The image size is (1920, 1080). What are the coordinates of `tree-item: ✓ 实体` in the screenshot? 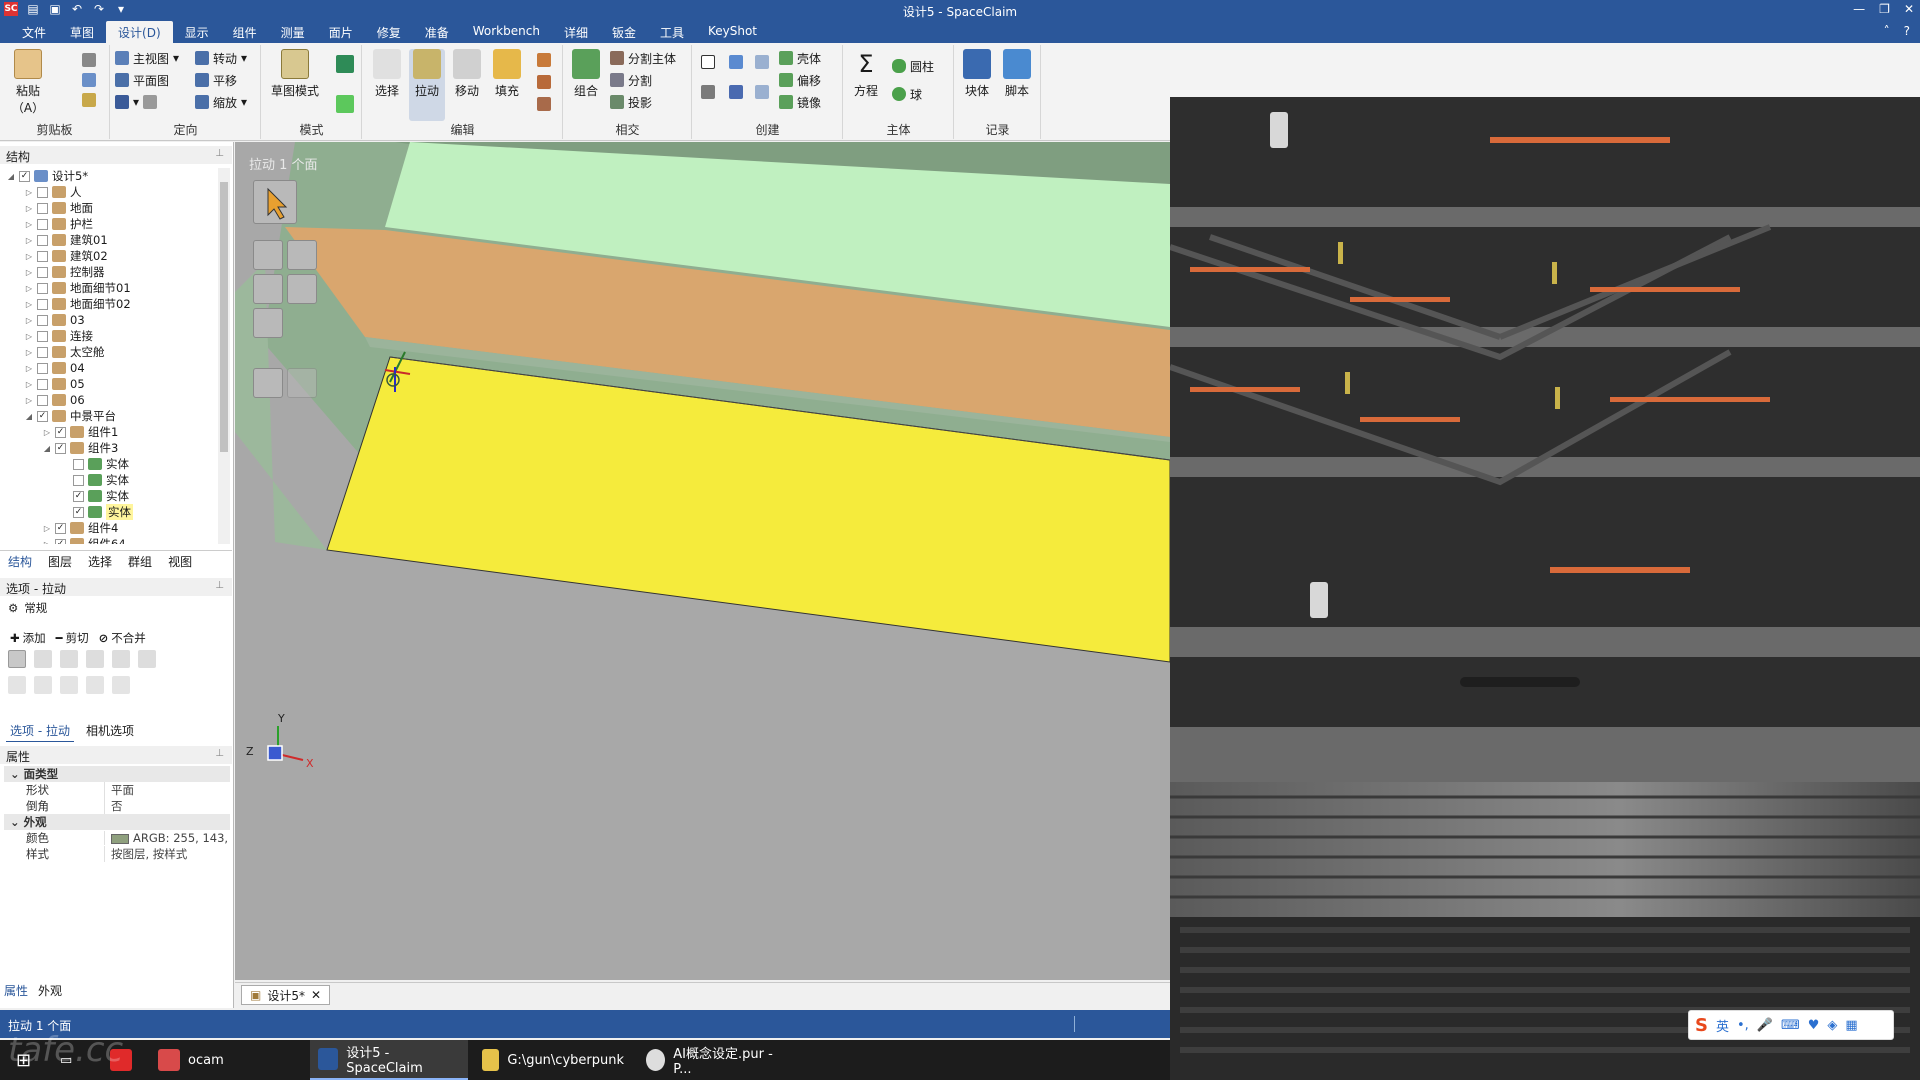 It's located at (64, 496).